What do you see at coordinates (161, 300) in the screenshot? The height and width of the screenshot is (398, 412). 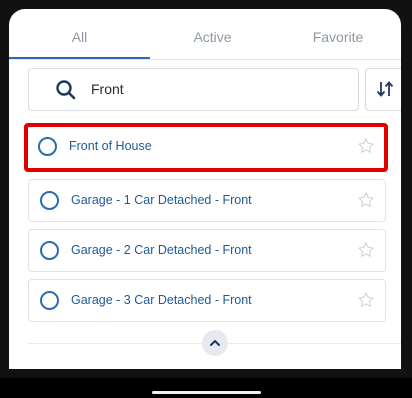 I see `list-item-label: Garage - 3 Car Detached - Front` at bounding box center [161, 300].